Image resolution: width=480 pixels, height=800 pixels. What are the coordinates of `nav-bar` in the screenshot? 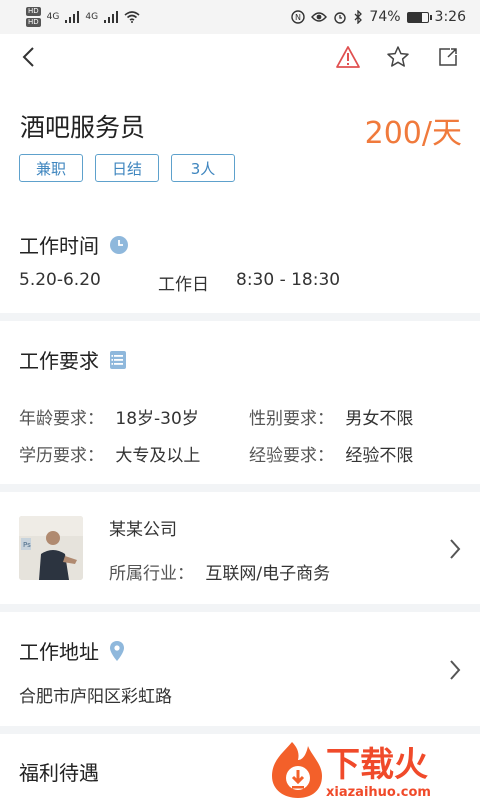 It's located at (240, 57).